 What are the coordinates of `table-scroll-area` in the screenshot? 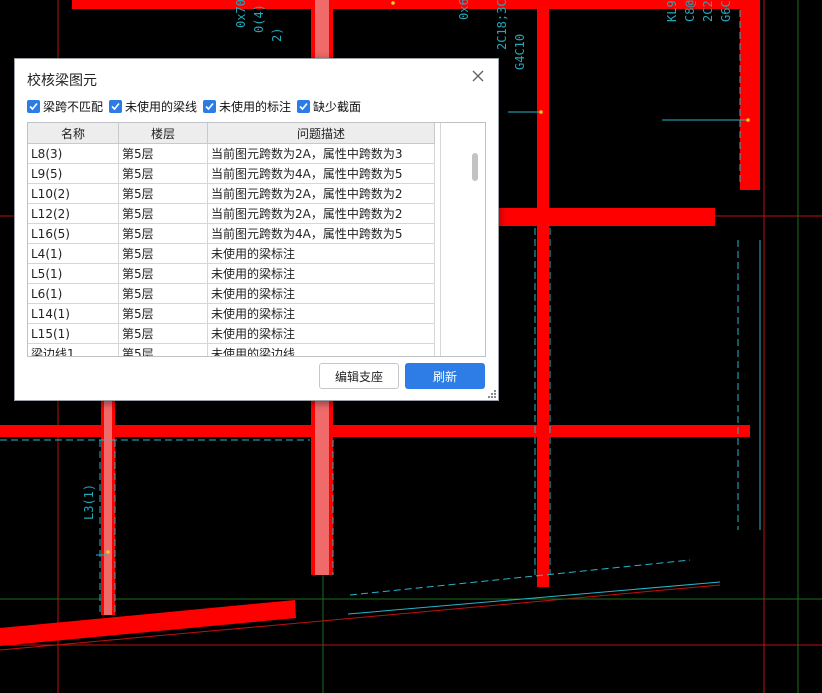 It's located at (462, 239).